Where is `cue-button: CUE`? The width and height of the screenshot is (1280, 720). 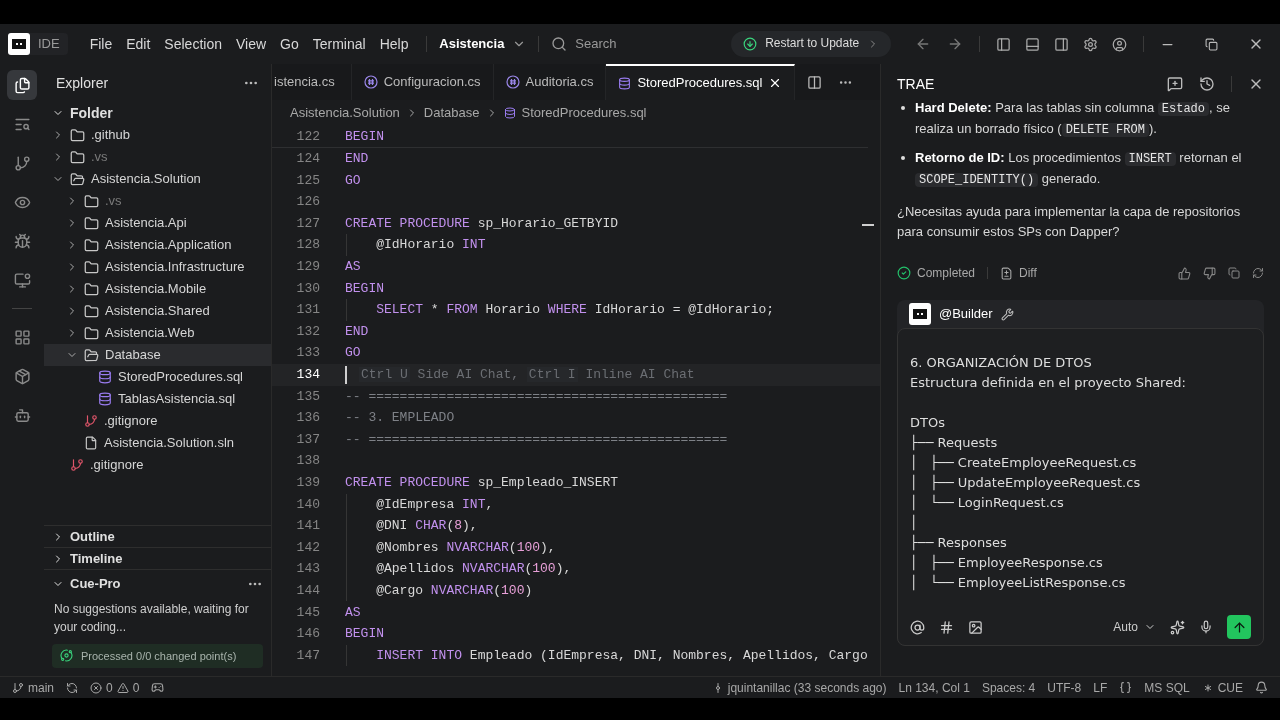
cue-button: CUE is located at coordinates (1222, 687).